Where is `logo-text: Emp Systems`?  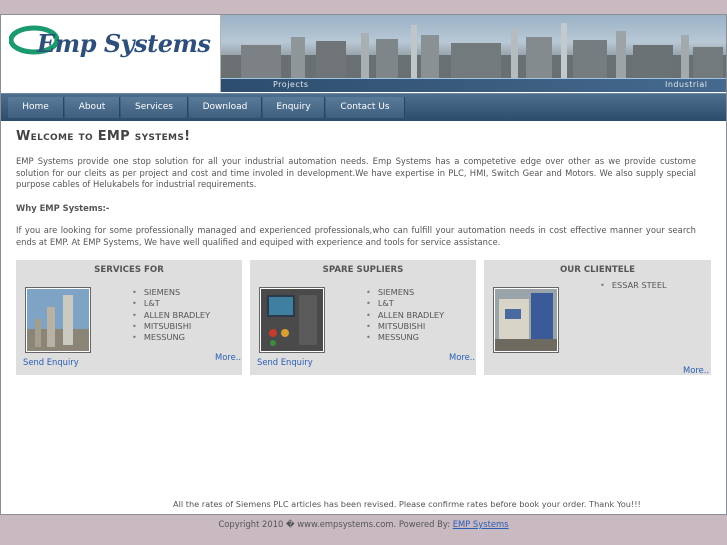
logo-text: Emp Systems is located at coordinates (124, 43).